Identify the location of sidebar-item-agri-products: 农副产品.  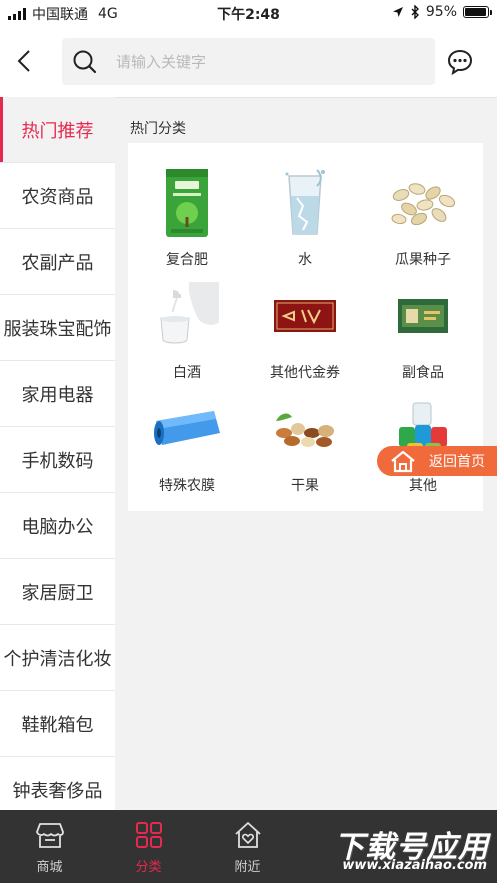
(57, 262).